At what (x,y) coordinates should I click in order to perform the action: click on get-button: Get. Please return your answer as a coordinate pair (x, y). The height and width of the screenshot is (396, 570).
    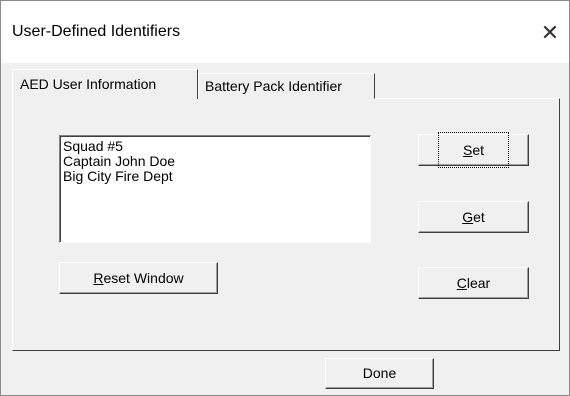
    Looking at the image, I should click on (473, 217).